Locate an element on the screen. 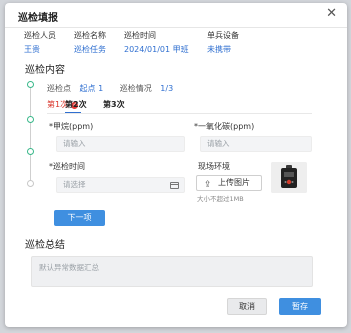  upload-hint: 大小不超过1MB is located at coordinates (220, 199).